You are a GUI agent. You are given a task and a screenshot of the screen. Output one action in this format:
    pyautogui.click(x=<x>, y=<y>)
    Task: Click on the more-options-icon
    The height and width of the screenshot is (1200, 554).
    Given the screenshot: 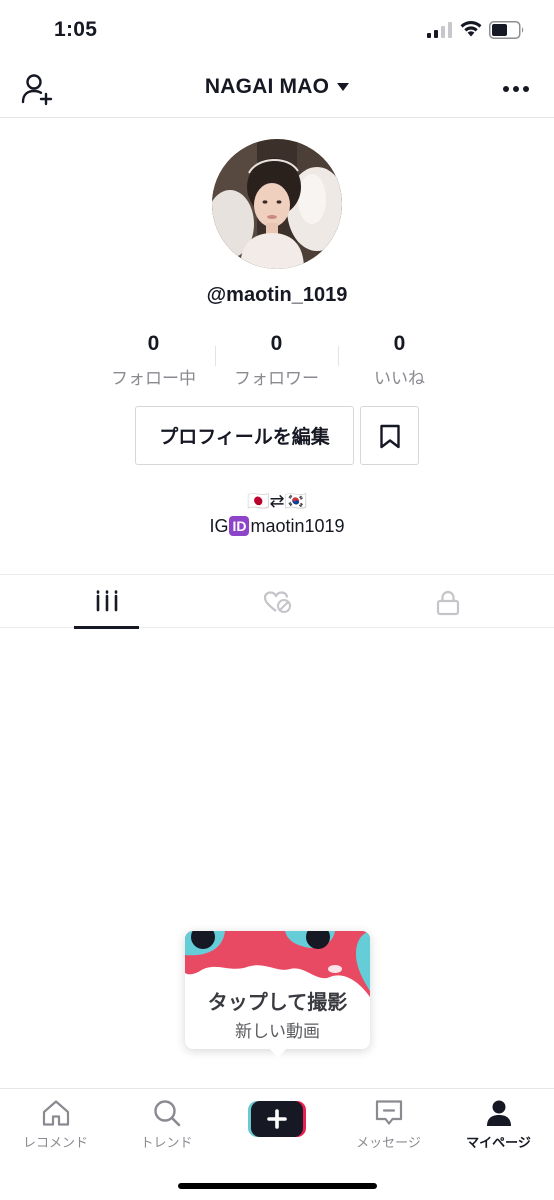 What is the action you would take?
    pyautogui.click(x=516, y=89)
    